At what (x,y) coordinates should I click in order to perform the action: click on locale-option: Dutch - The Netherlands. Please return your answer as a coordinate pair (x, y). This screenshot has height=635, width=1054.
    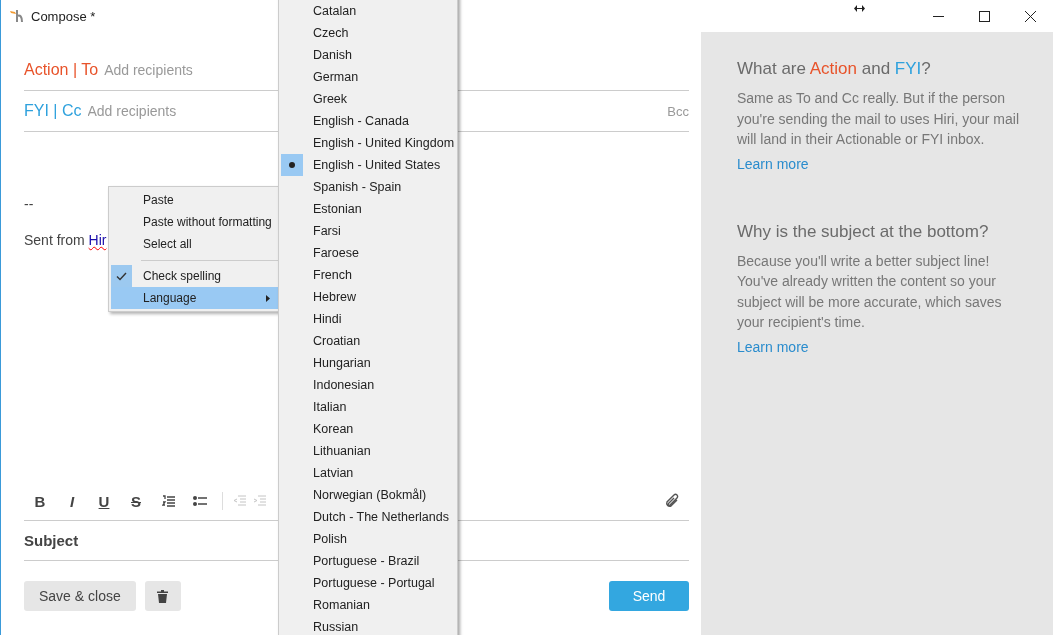
    Looking at the image, I should click on (368, 517).